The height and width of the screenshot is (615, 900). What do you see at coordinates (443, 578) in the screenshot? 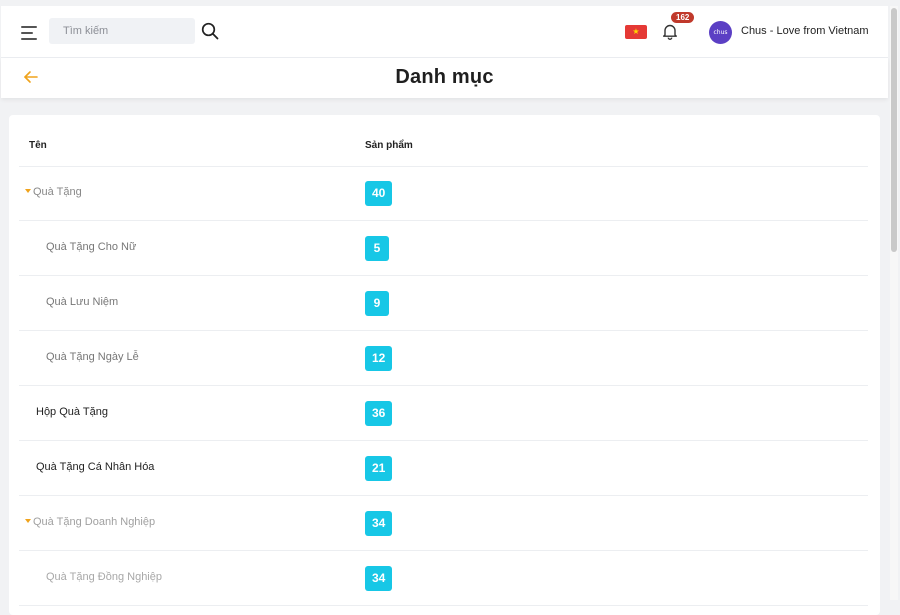
I see `table-row: Quà Tặng Đồng Nghiệp 34` at bounding box center [443, 578].